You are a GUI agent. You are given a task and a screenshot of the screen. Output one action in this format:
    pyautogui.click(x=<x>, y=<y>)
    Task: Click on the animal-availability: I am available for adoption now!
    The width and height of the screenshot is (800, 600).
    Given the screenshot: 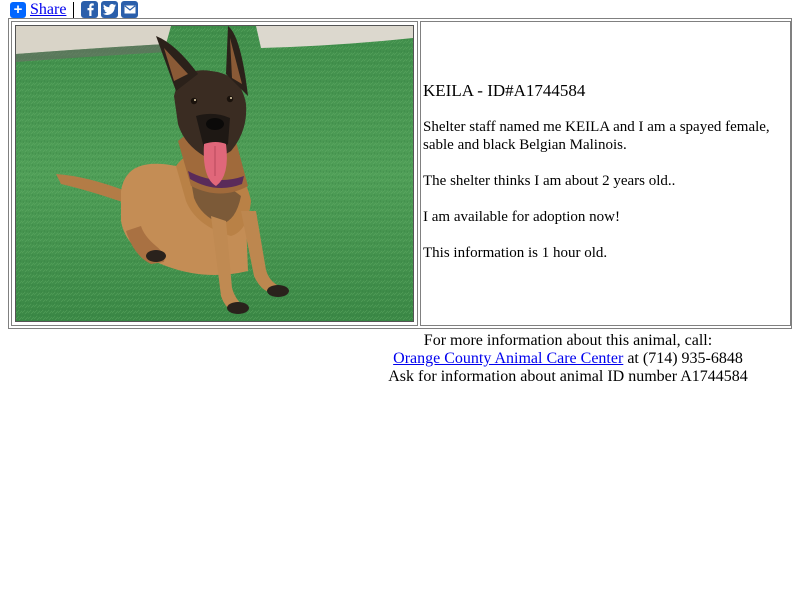 What is the action you would take?
    pyautogui.click(x=522, y=217)
    